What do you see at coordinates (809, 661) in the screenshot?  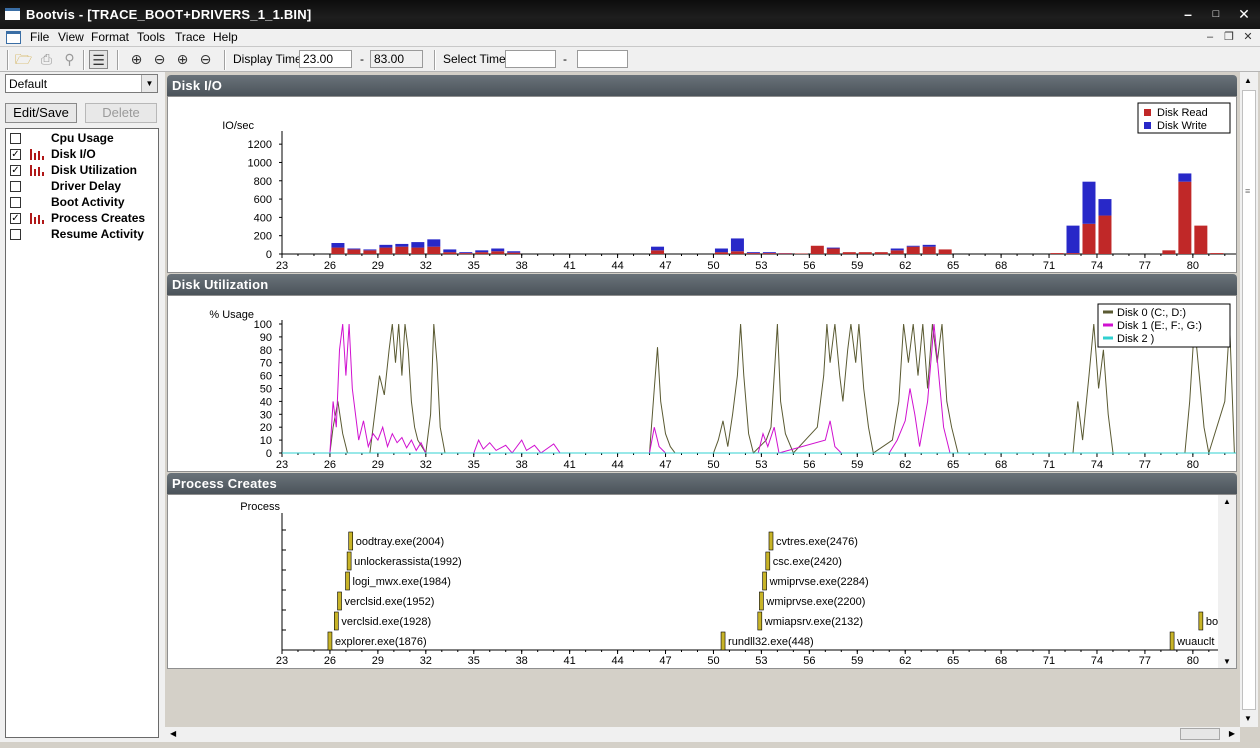 I see `x-tick-label: 56` at bounding box center [809, 661].